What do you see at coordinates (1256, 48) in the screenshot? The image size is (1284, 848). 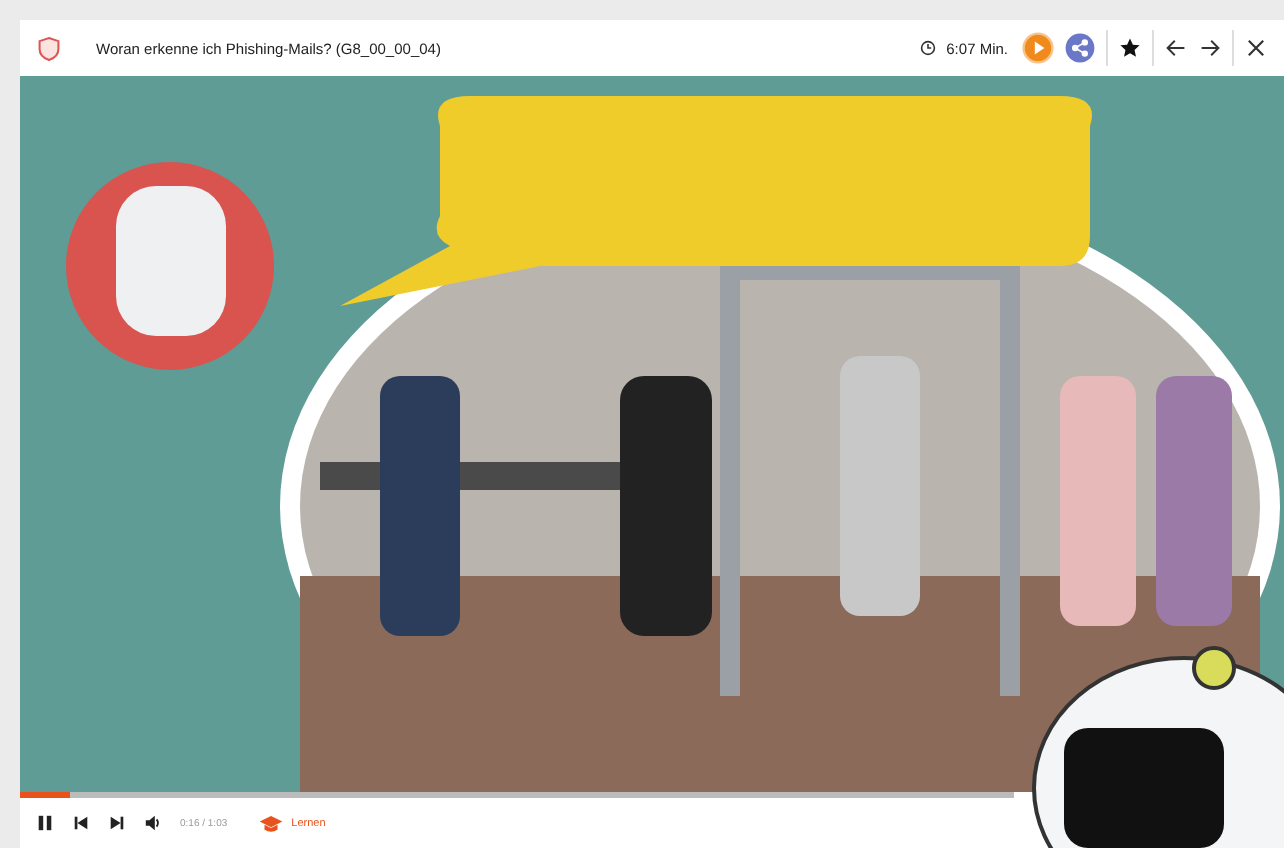 I see `close-icon` at bounding box center [1256, 48].